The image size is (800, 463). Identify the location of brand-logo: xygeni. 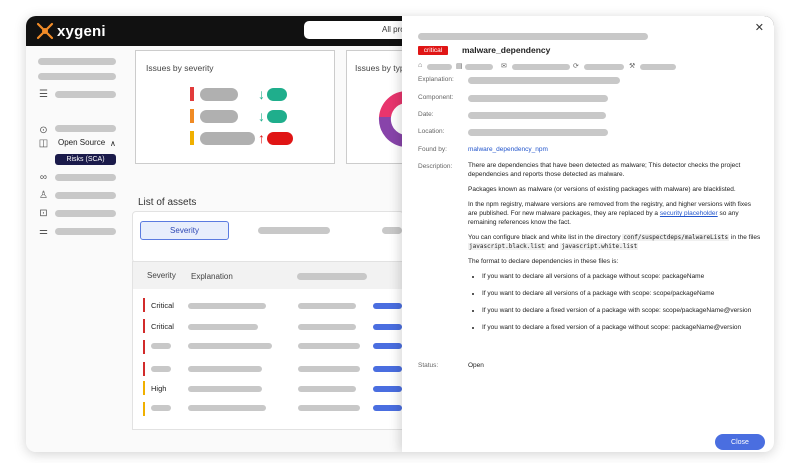
(71, 31).